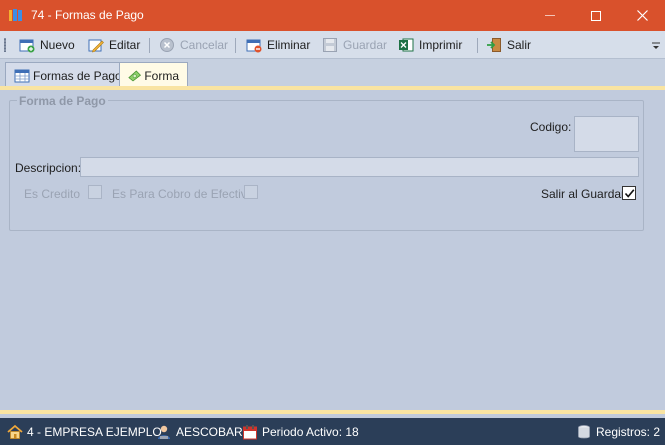 The height and width of the screenshot is (445, 665). I want to click on tab-label: Forma, so click(161, 76).